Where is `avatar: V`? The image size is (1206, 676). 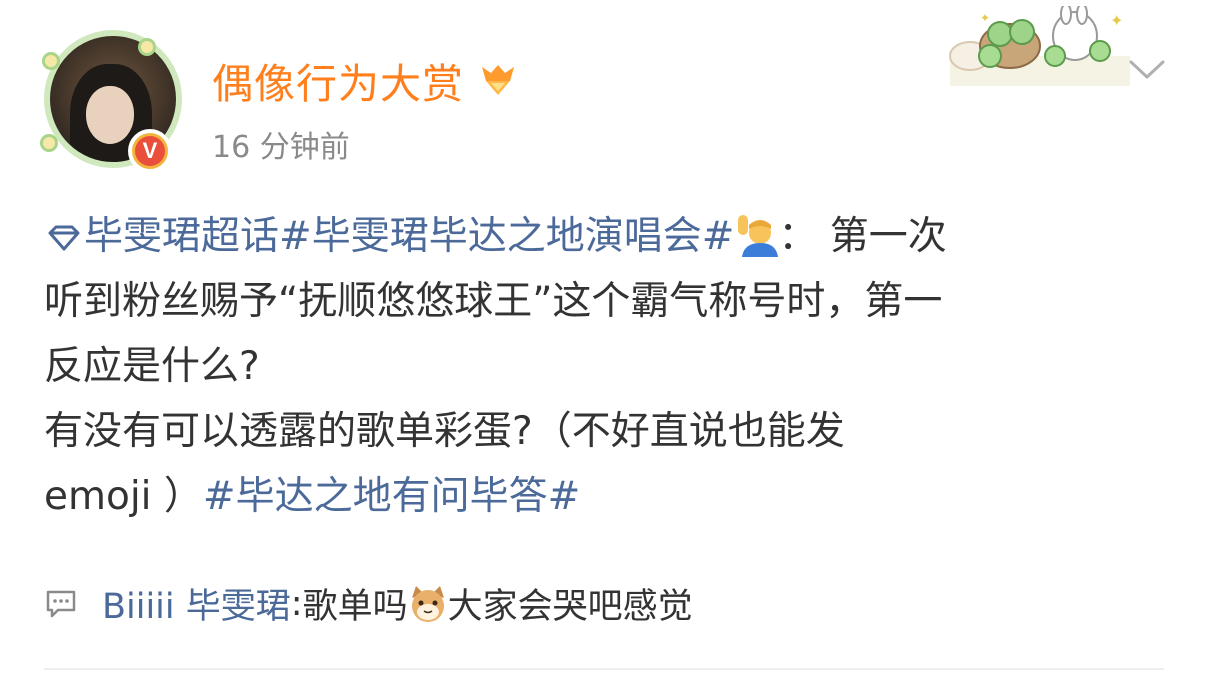 avatar: V is located at coordinates (113, 97).